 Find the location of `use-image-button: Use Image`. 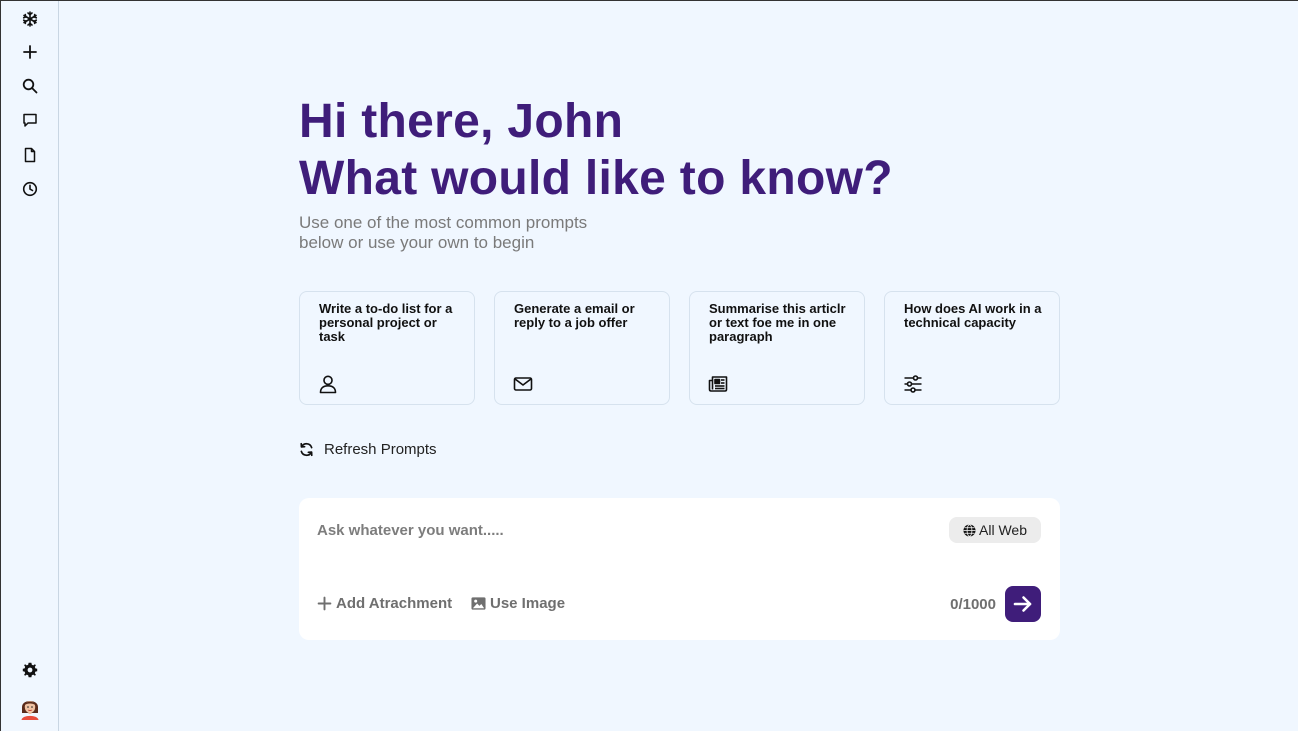

use-image-button: Use Image is located at coordinates (518, 603).